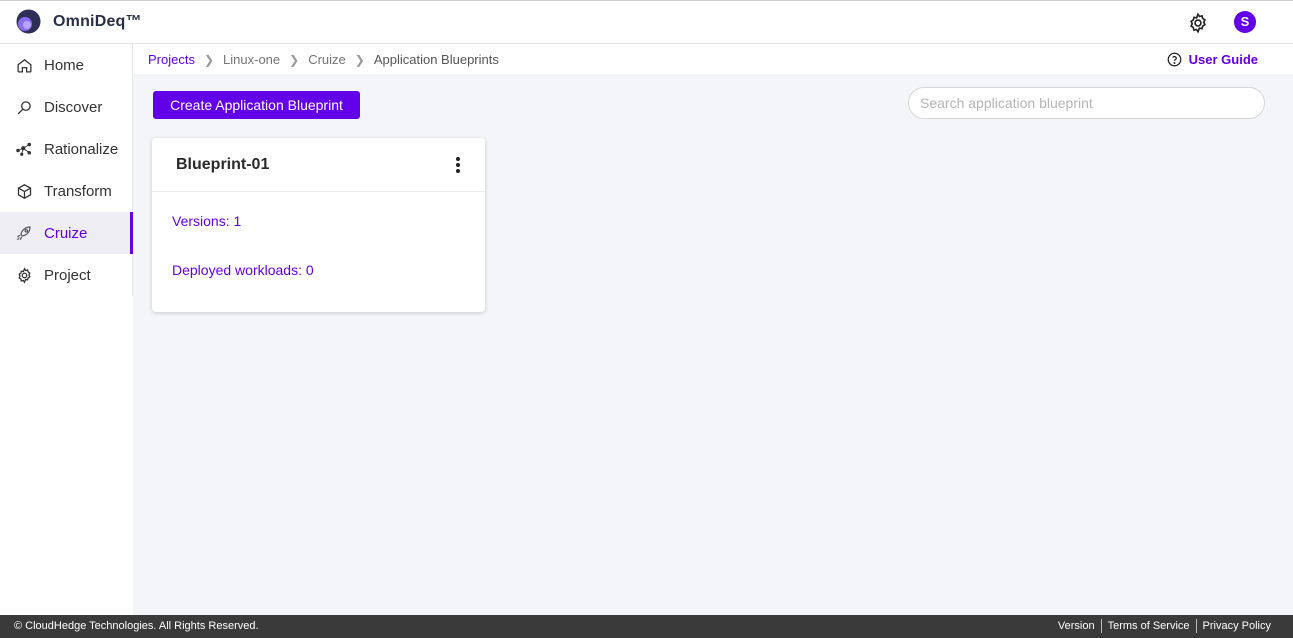 The height and width of the screenshot is (638, 1293). I want to click on sidebar-item-label: Rationalize, so click(81, 149).